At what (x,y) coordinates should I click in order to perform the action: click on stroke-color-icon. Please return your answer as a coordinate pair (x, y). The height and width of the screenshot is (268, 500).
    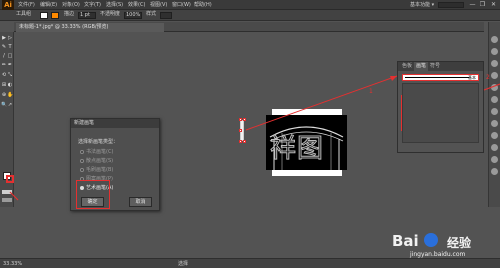
    Looking at the image, I should click on (10, 179).